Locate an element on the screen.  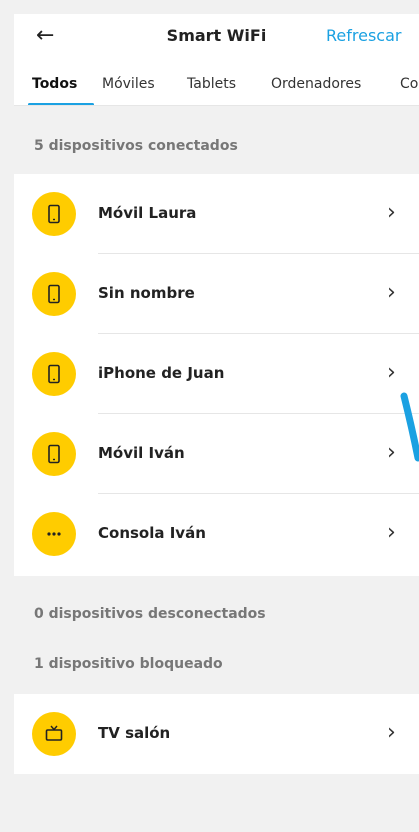
device-row-iphone-de-juan: iPhone de Juan › is located at coordinates (216, 374).